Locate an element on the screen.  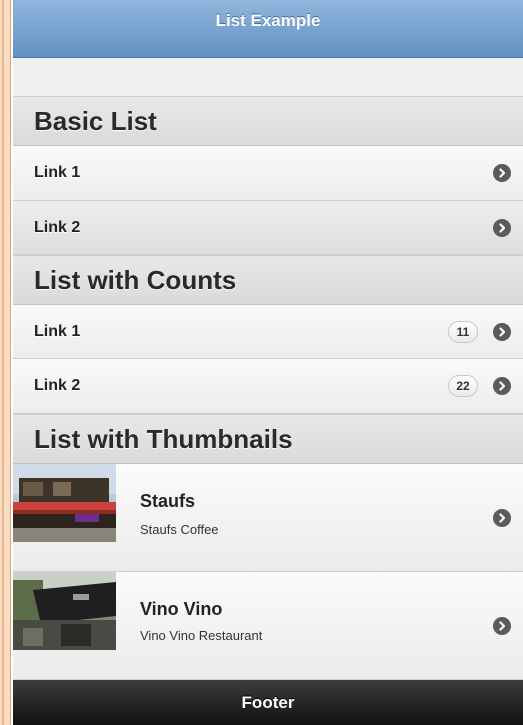
list-divider-thumbnails: List with Thumbnails is located at coordinates (268, 439).